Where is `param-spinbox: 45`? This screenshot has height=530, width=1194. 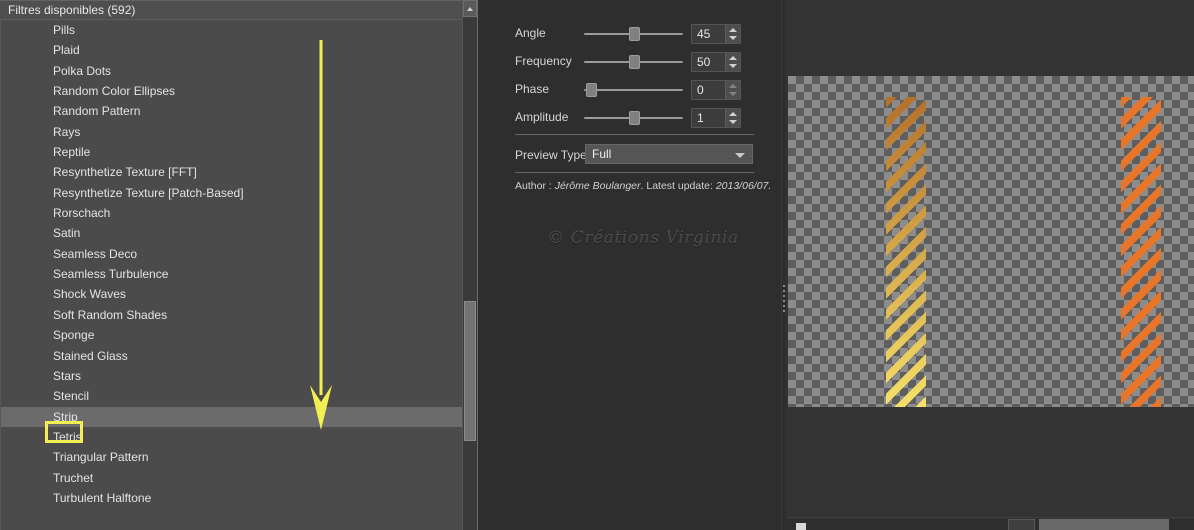
param-spinbox: 45 is located at coordinates (716, 34).